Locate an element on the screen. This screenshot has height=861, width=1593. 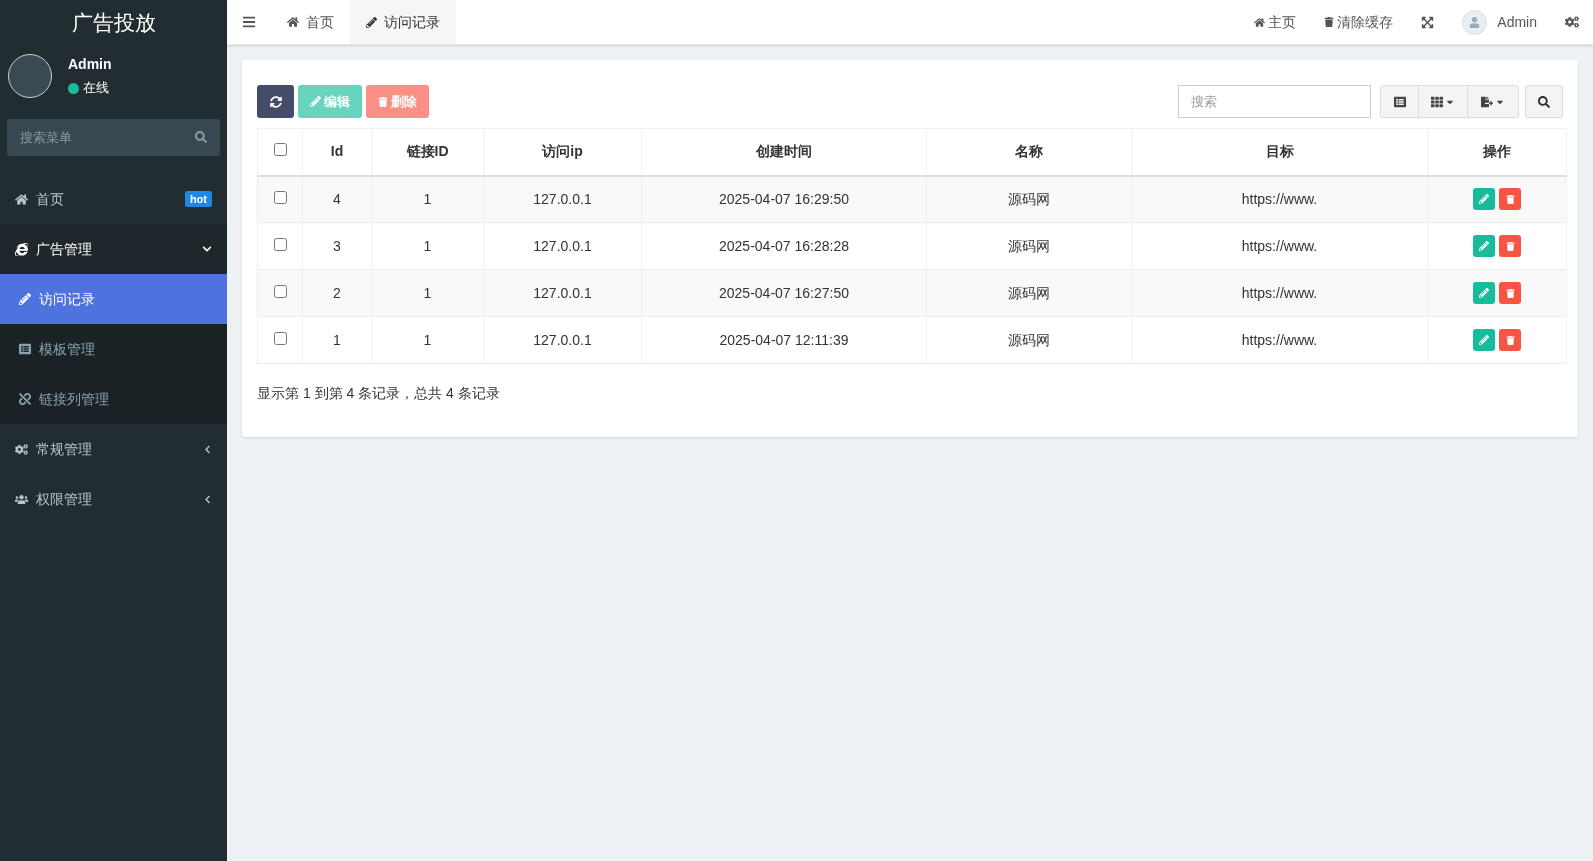
refresh-icon is located at coordinates (275, 101).